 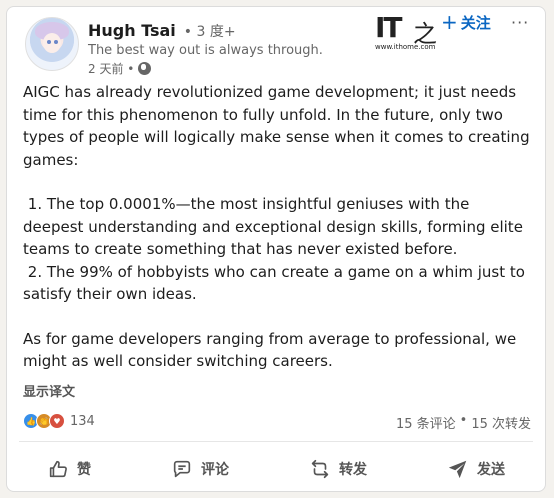 I want to click on action-bar: 赞 评论 转发 发送, so click(x=276, y=469).